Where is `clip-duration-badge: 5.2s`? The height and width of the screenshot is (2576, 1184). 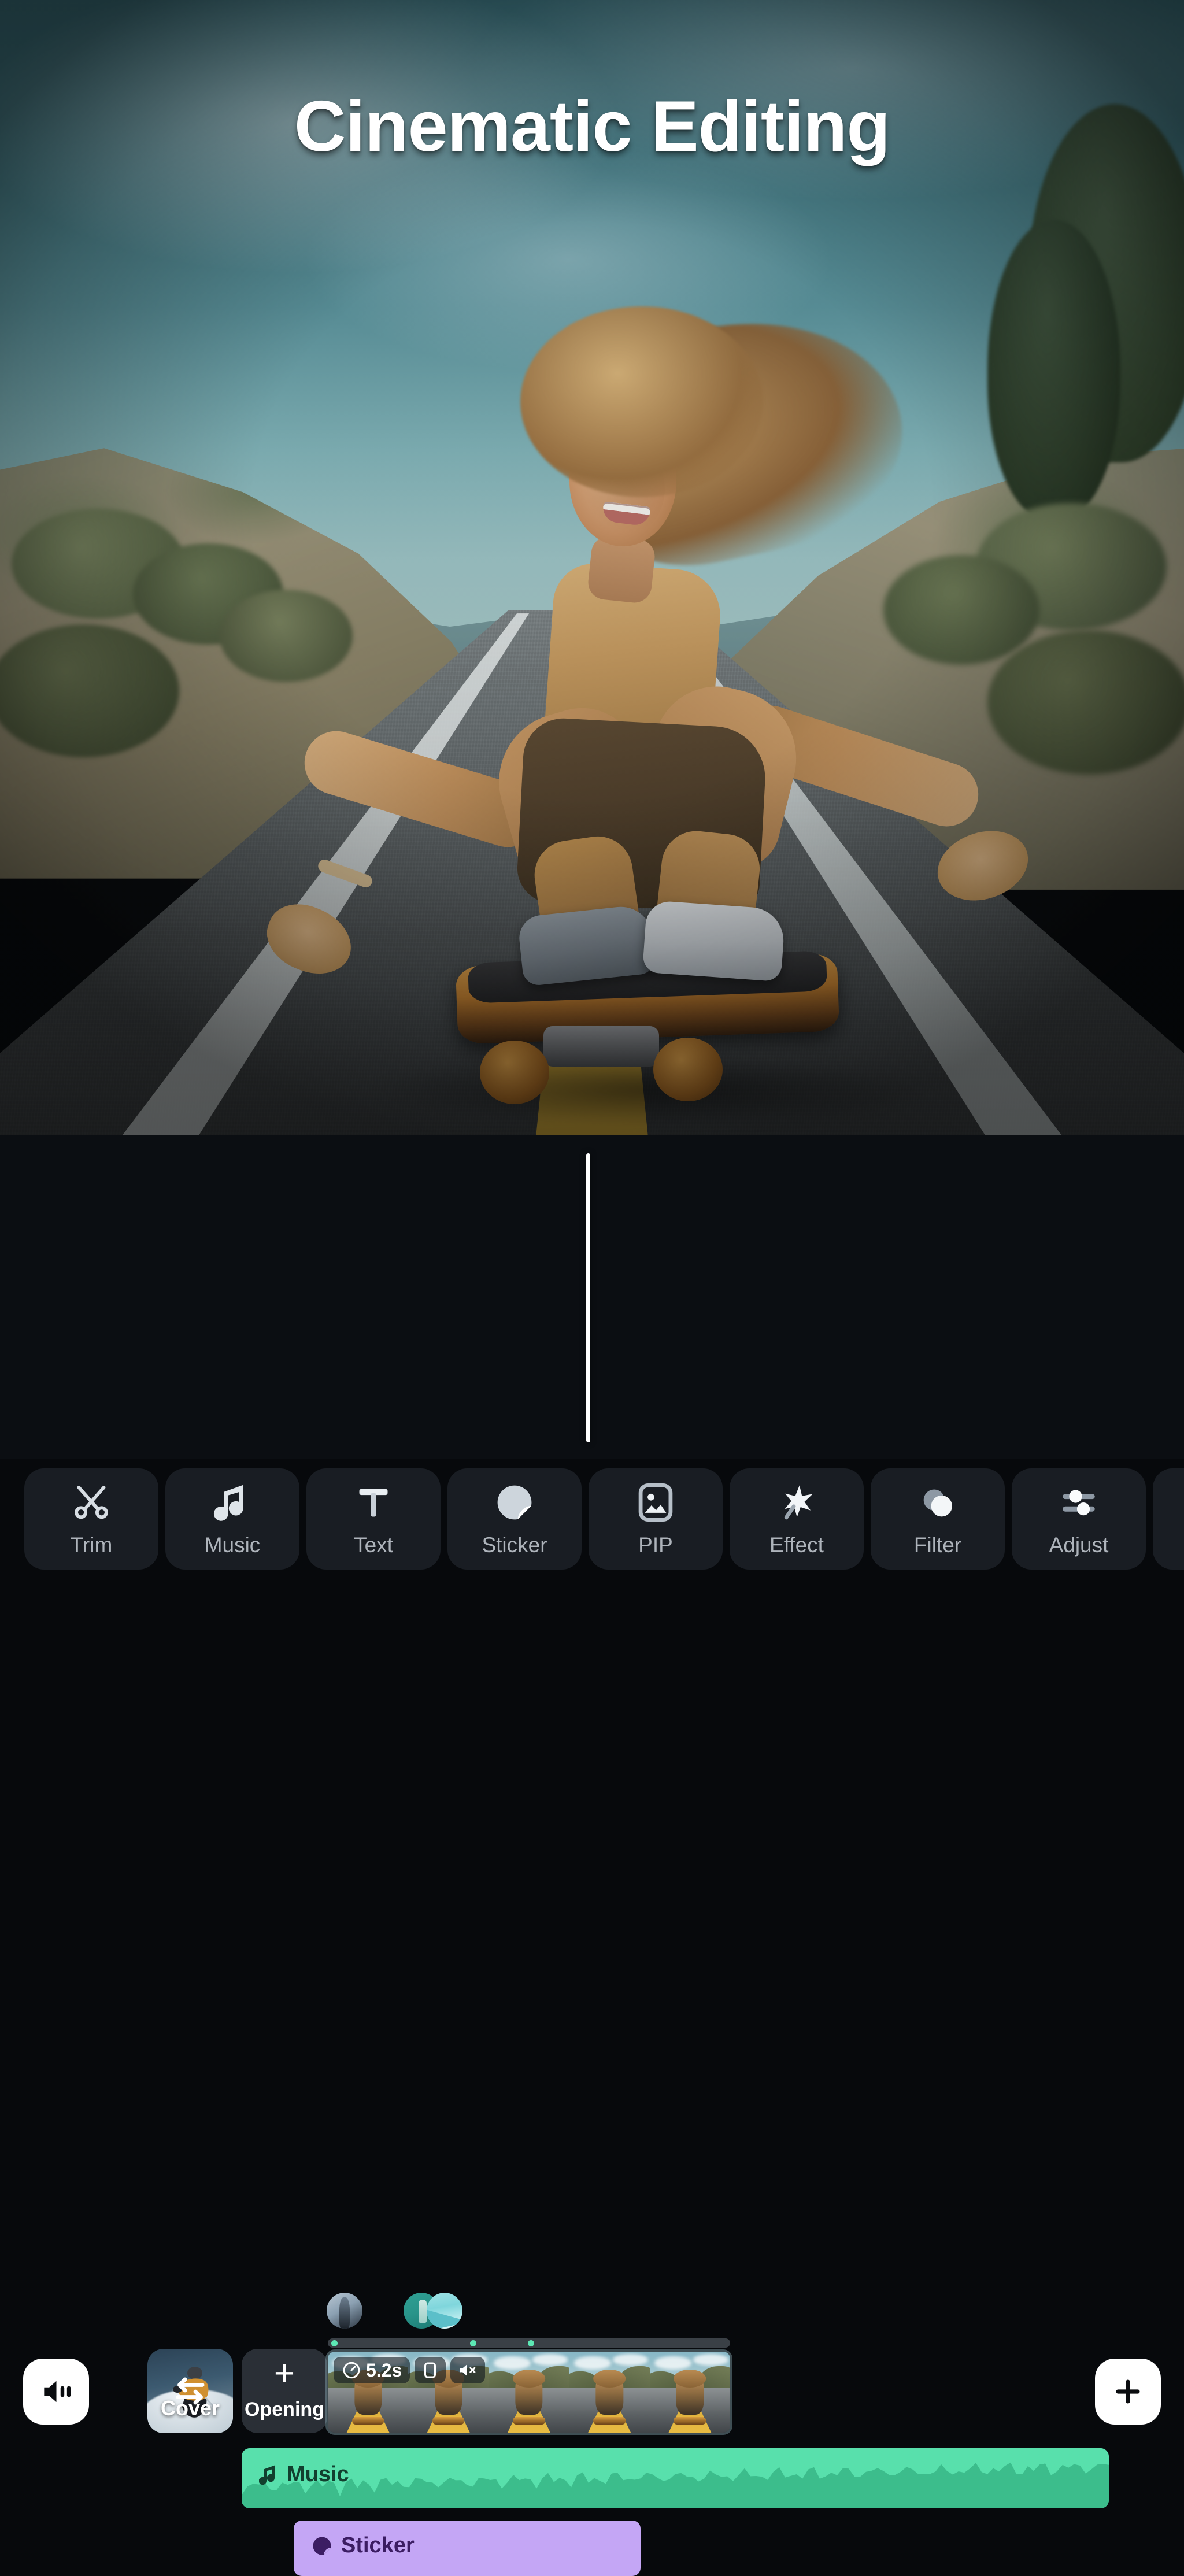
clip-duration-badge: 5.2s is located at coordinates (372, 2370).